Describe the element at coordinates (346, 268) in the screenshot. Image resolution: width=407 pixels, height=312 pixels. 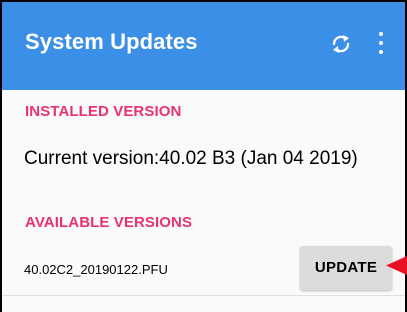
I see `update-button: UPDATE` at that location.